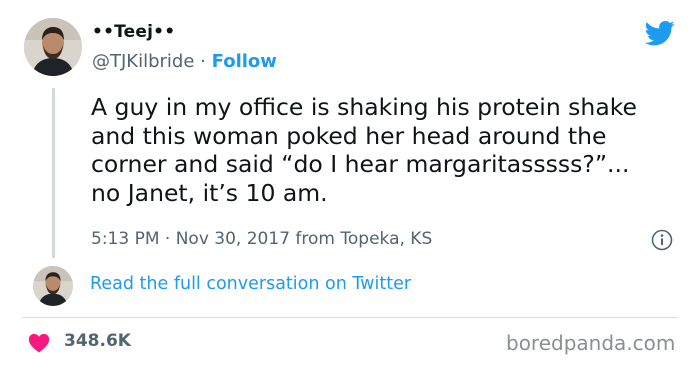 This screenshot has width=700, height=369. Describe the element at coordinates (244, 61) in the screenshot. I see `follow-button: Follow` at that location.